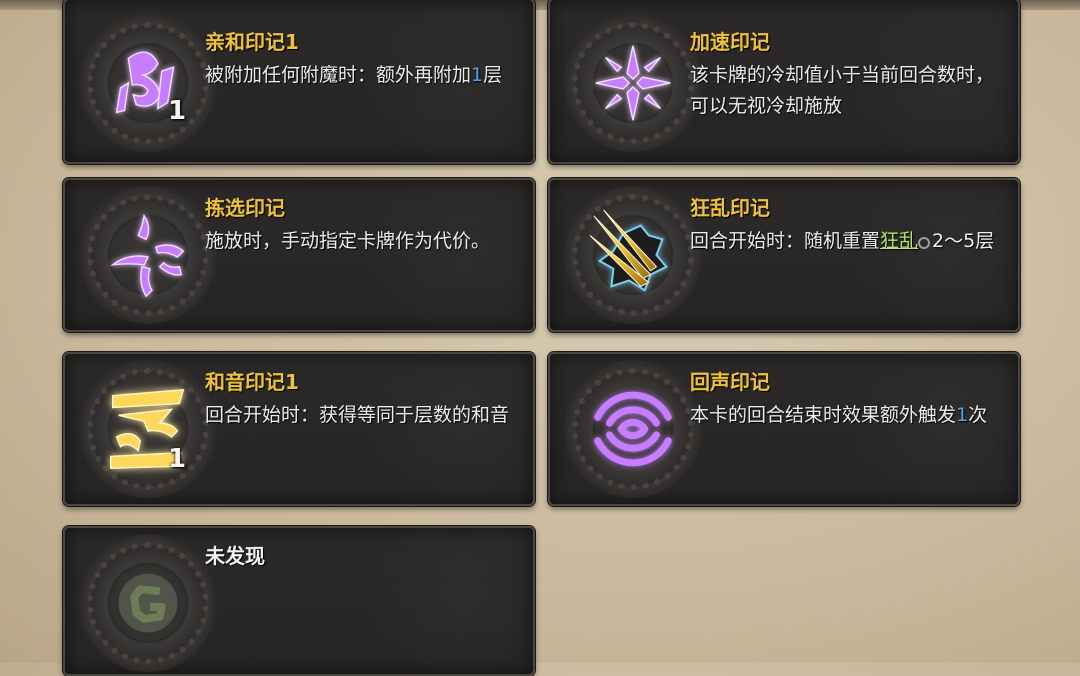 This screenshot has height=676, width=1080. Describe the element at coordinates (924, 243) in the screenshot. I see `keyword-info-icon` at that location.